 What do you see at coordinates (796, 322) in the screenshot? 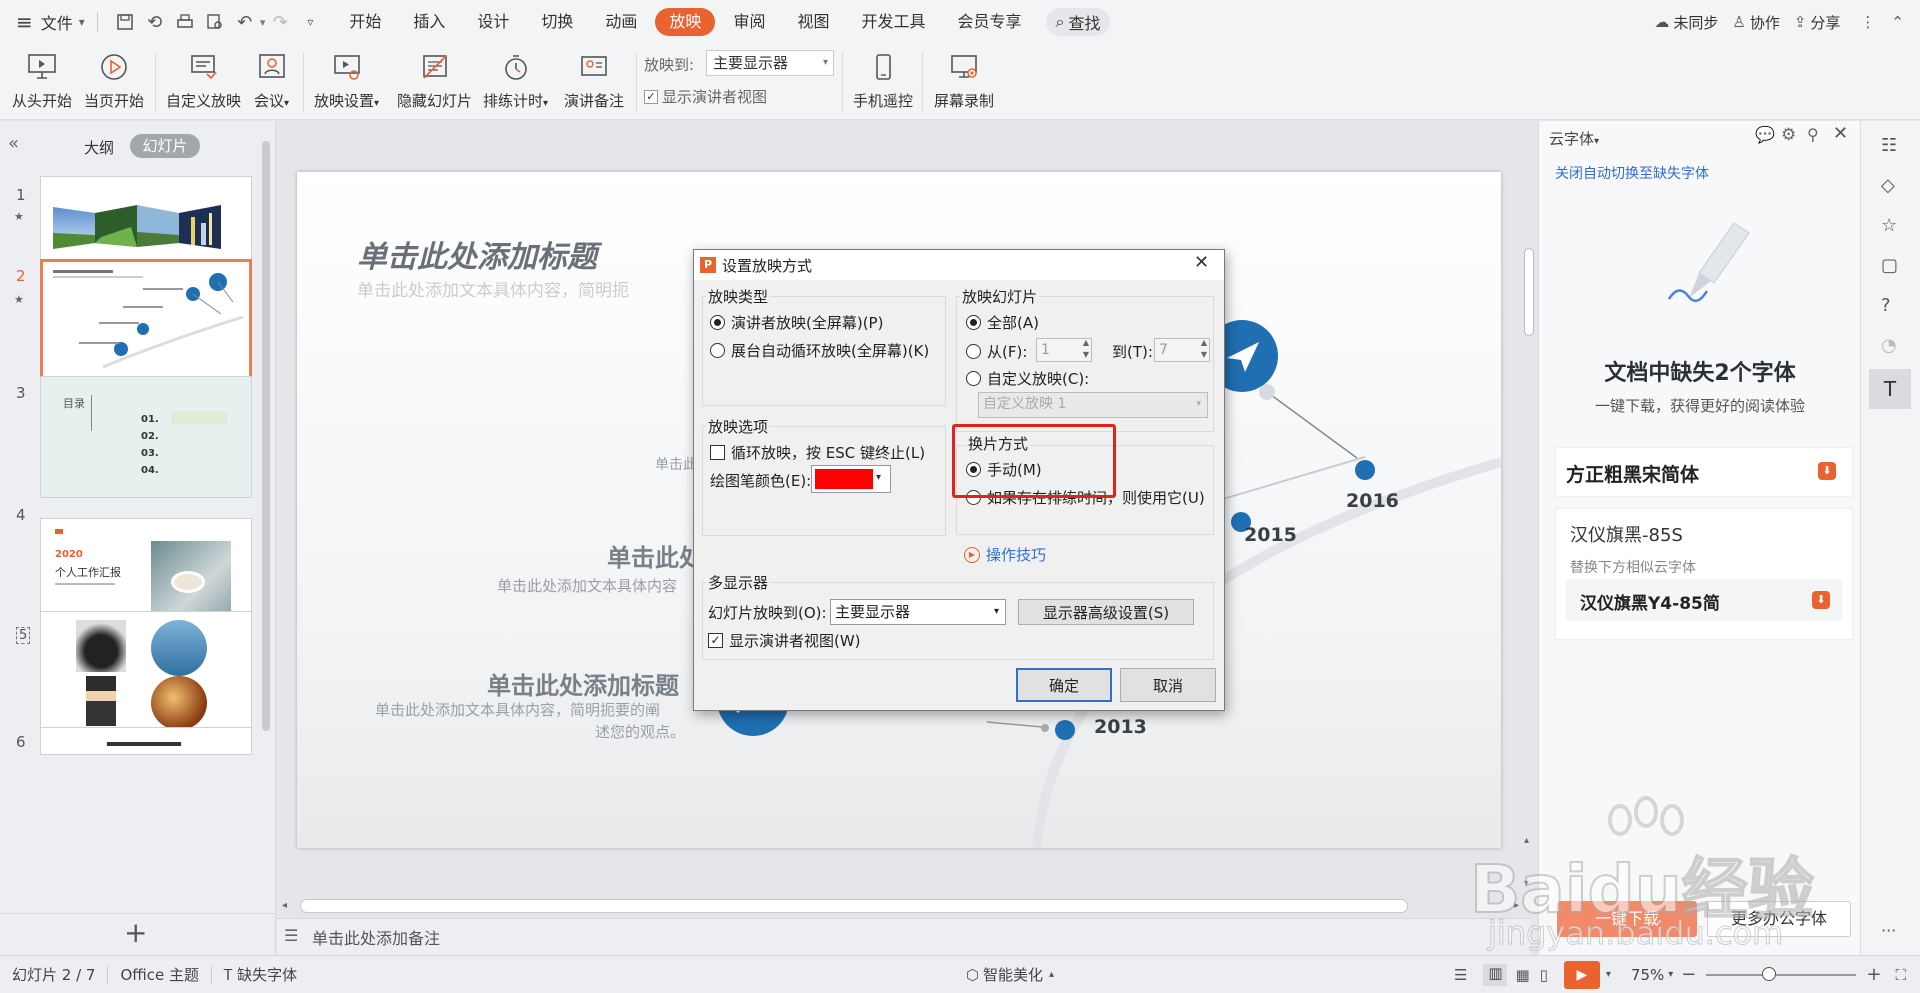
I see `presenter-mode-radio: 演讲者放映(全屏幕)(P)` at bounding box center [796, 322].